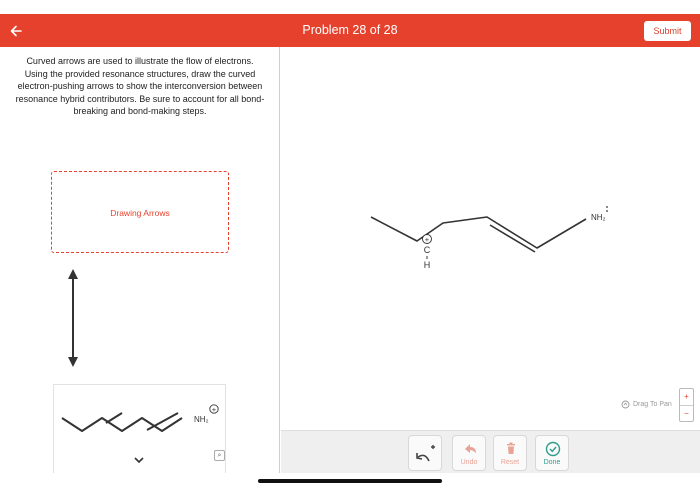 Image resolution: width=700 pixels, height=487 pixels. I want to click on zoom-icon: ⌕, so click(219, 455).